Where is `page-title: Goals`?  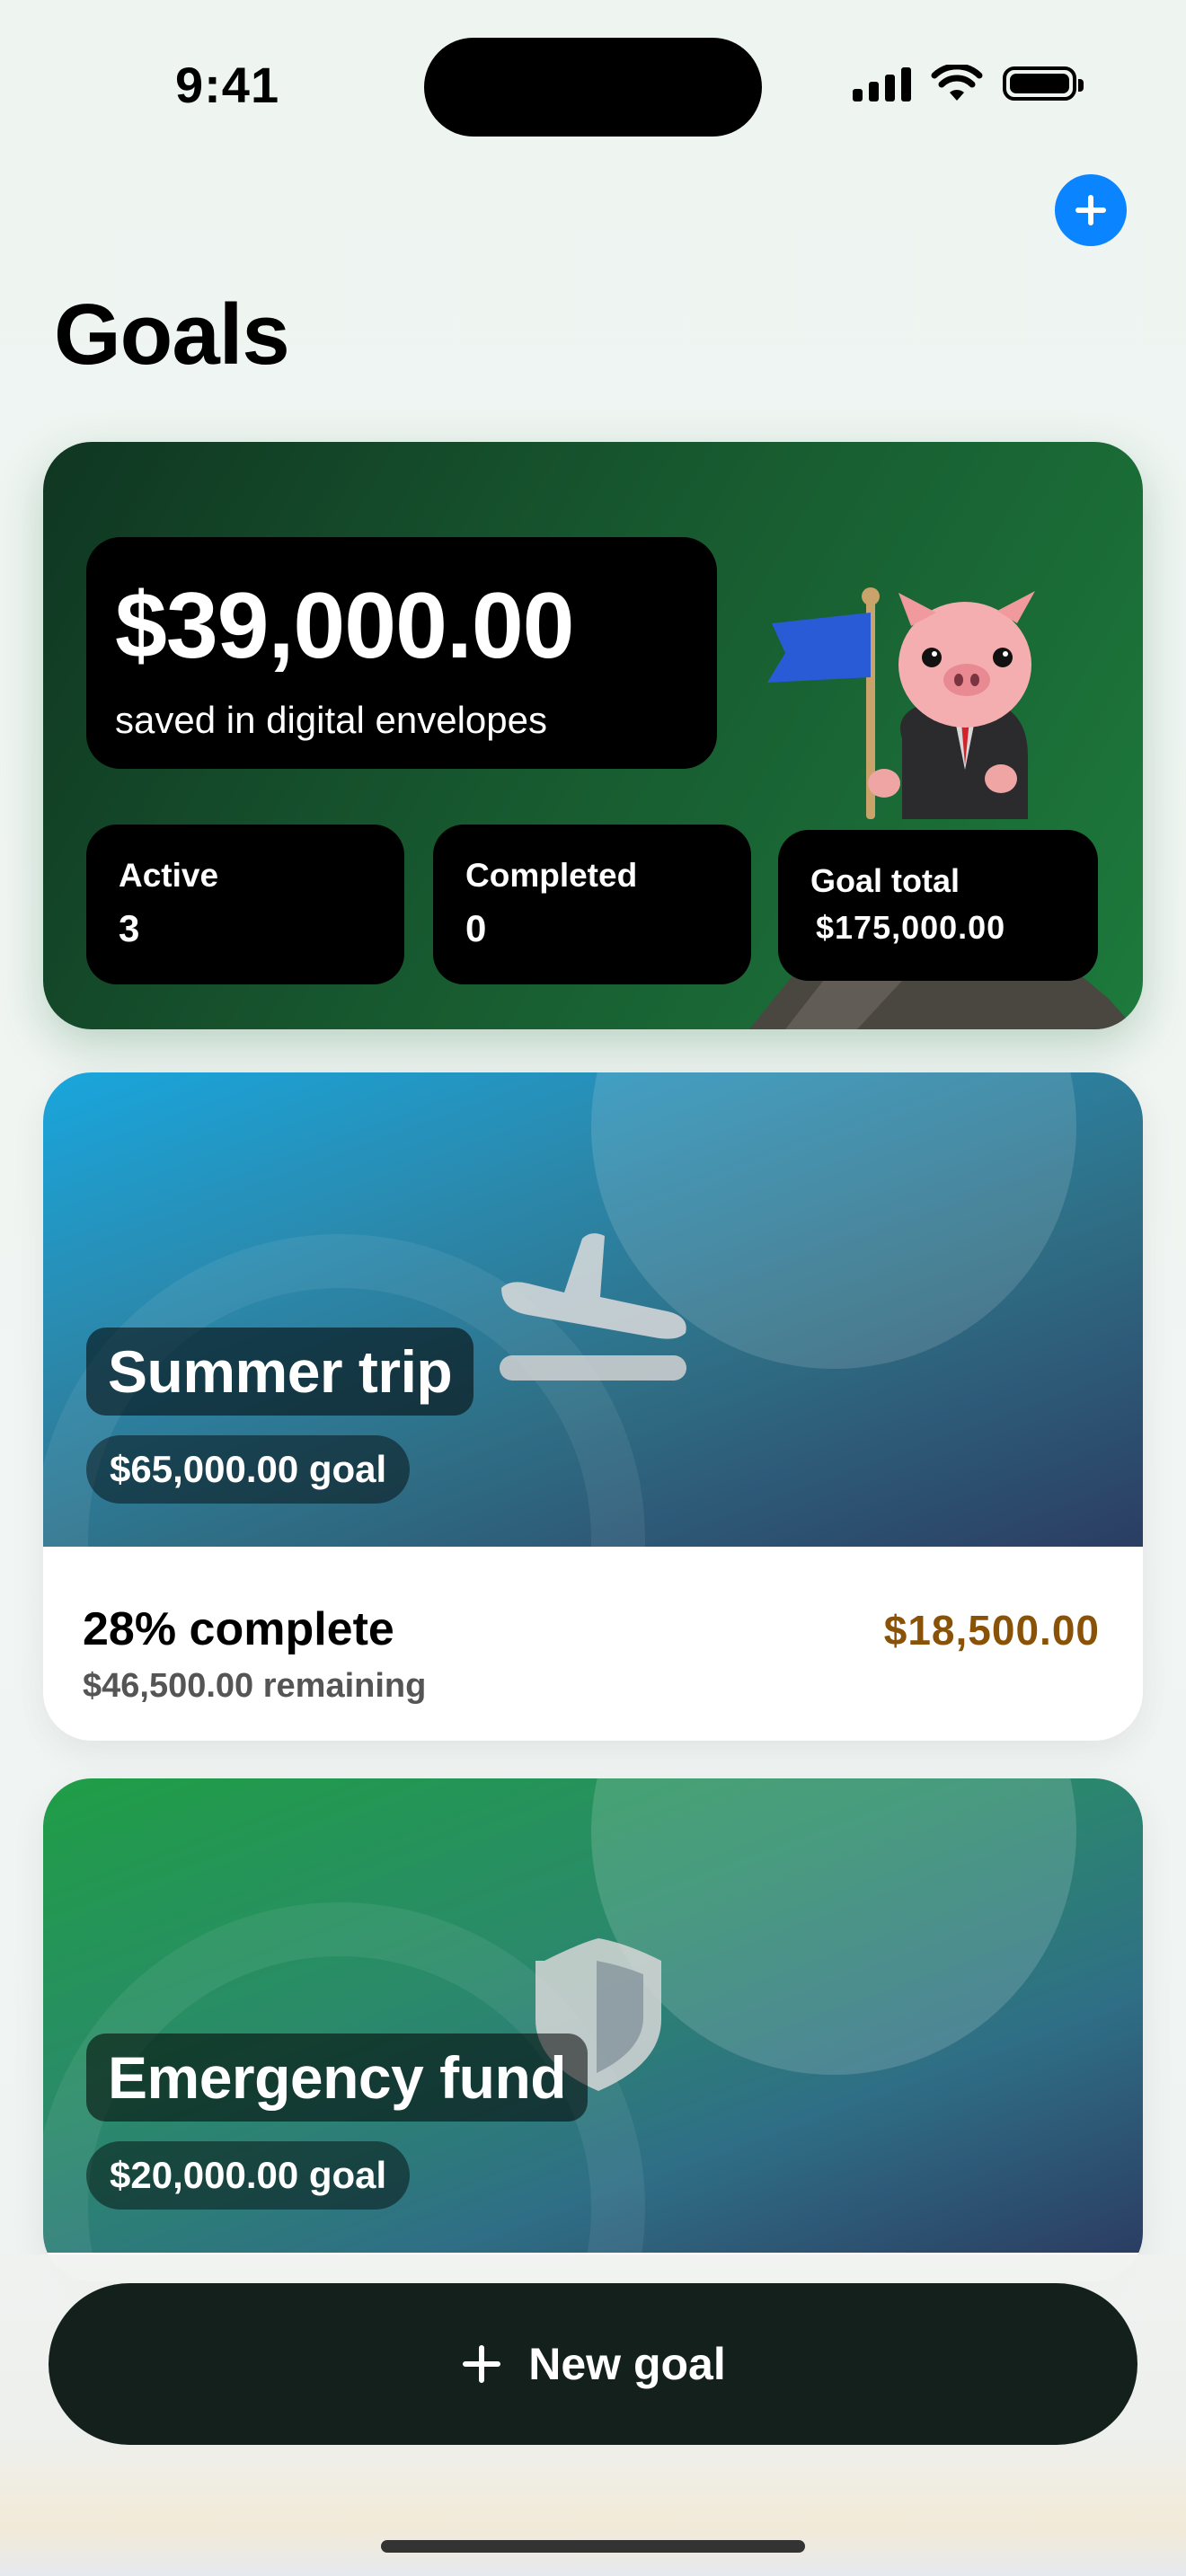 page-title: Goals is located at coordinates (172, 335).